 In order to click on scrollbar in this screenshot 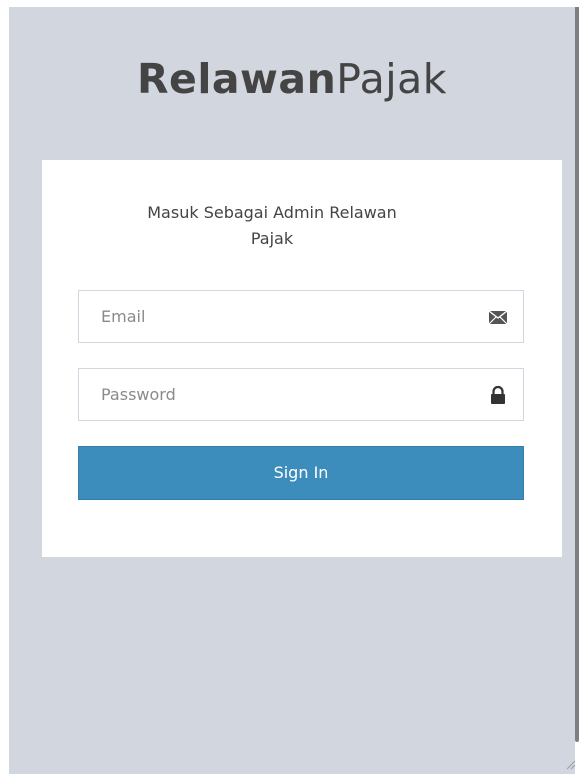, I will do `click(577, 374)`.